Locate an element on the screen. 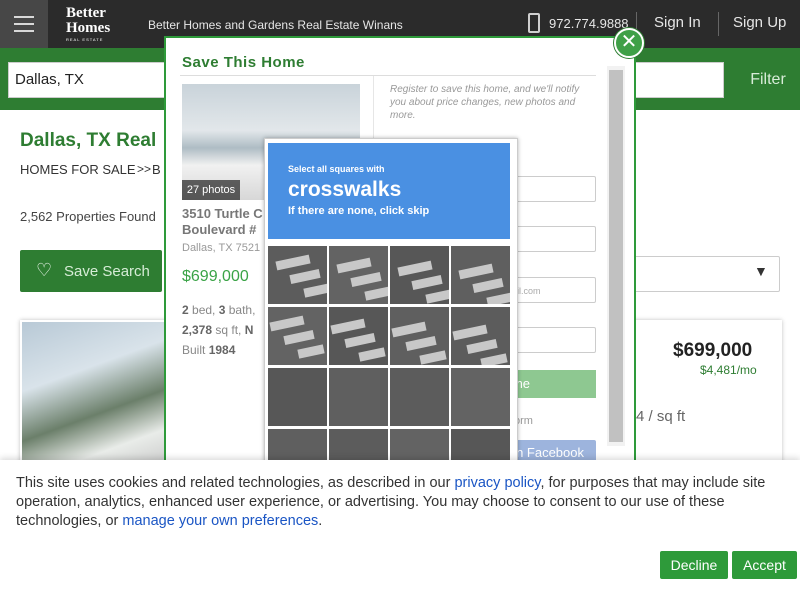  home-beds-baths: 2 bed, 3 bath, is located at coordinates (218, 310).